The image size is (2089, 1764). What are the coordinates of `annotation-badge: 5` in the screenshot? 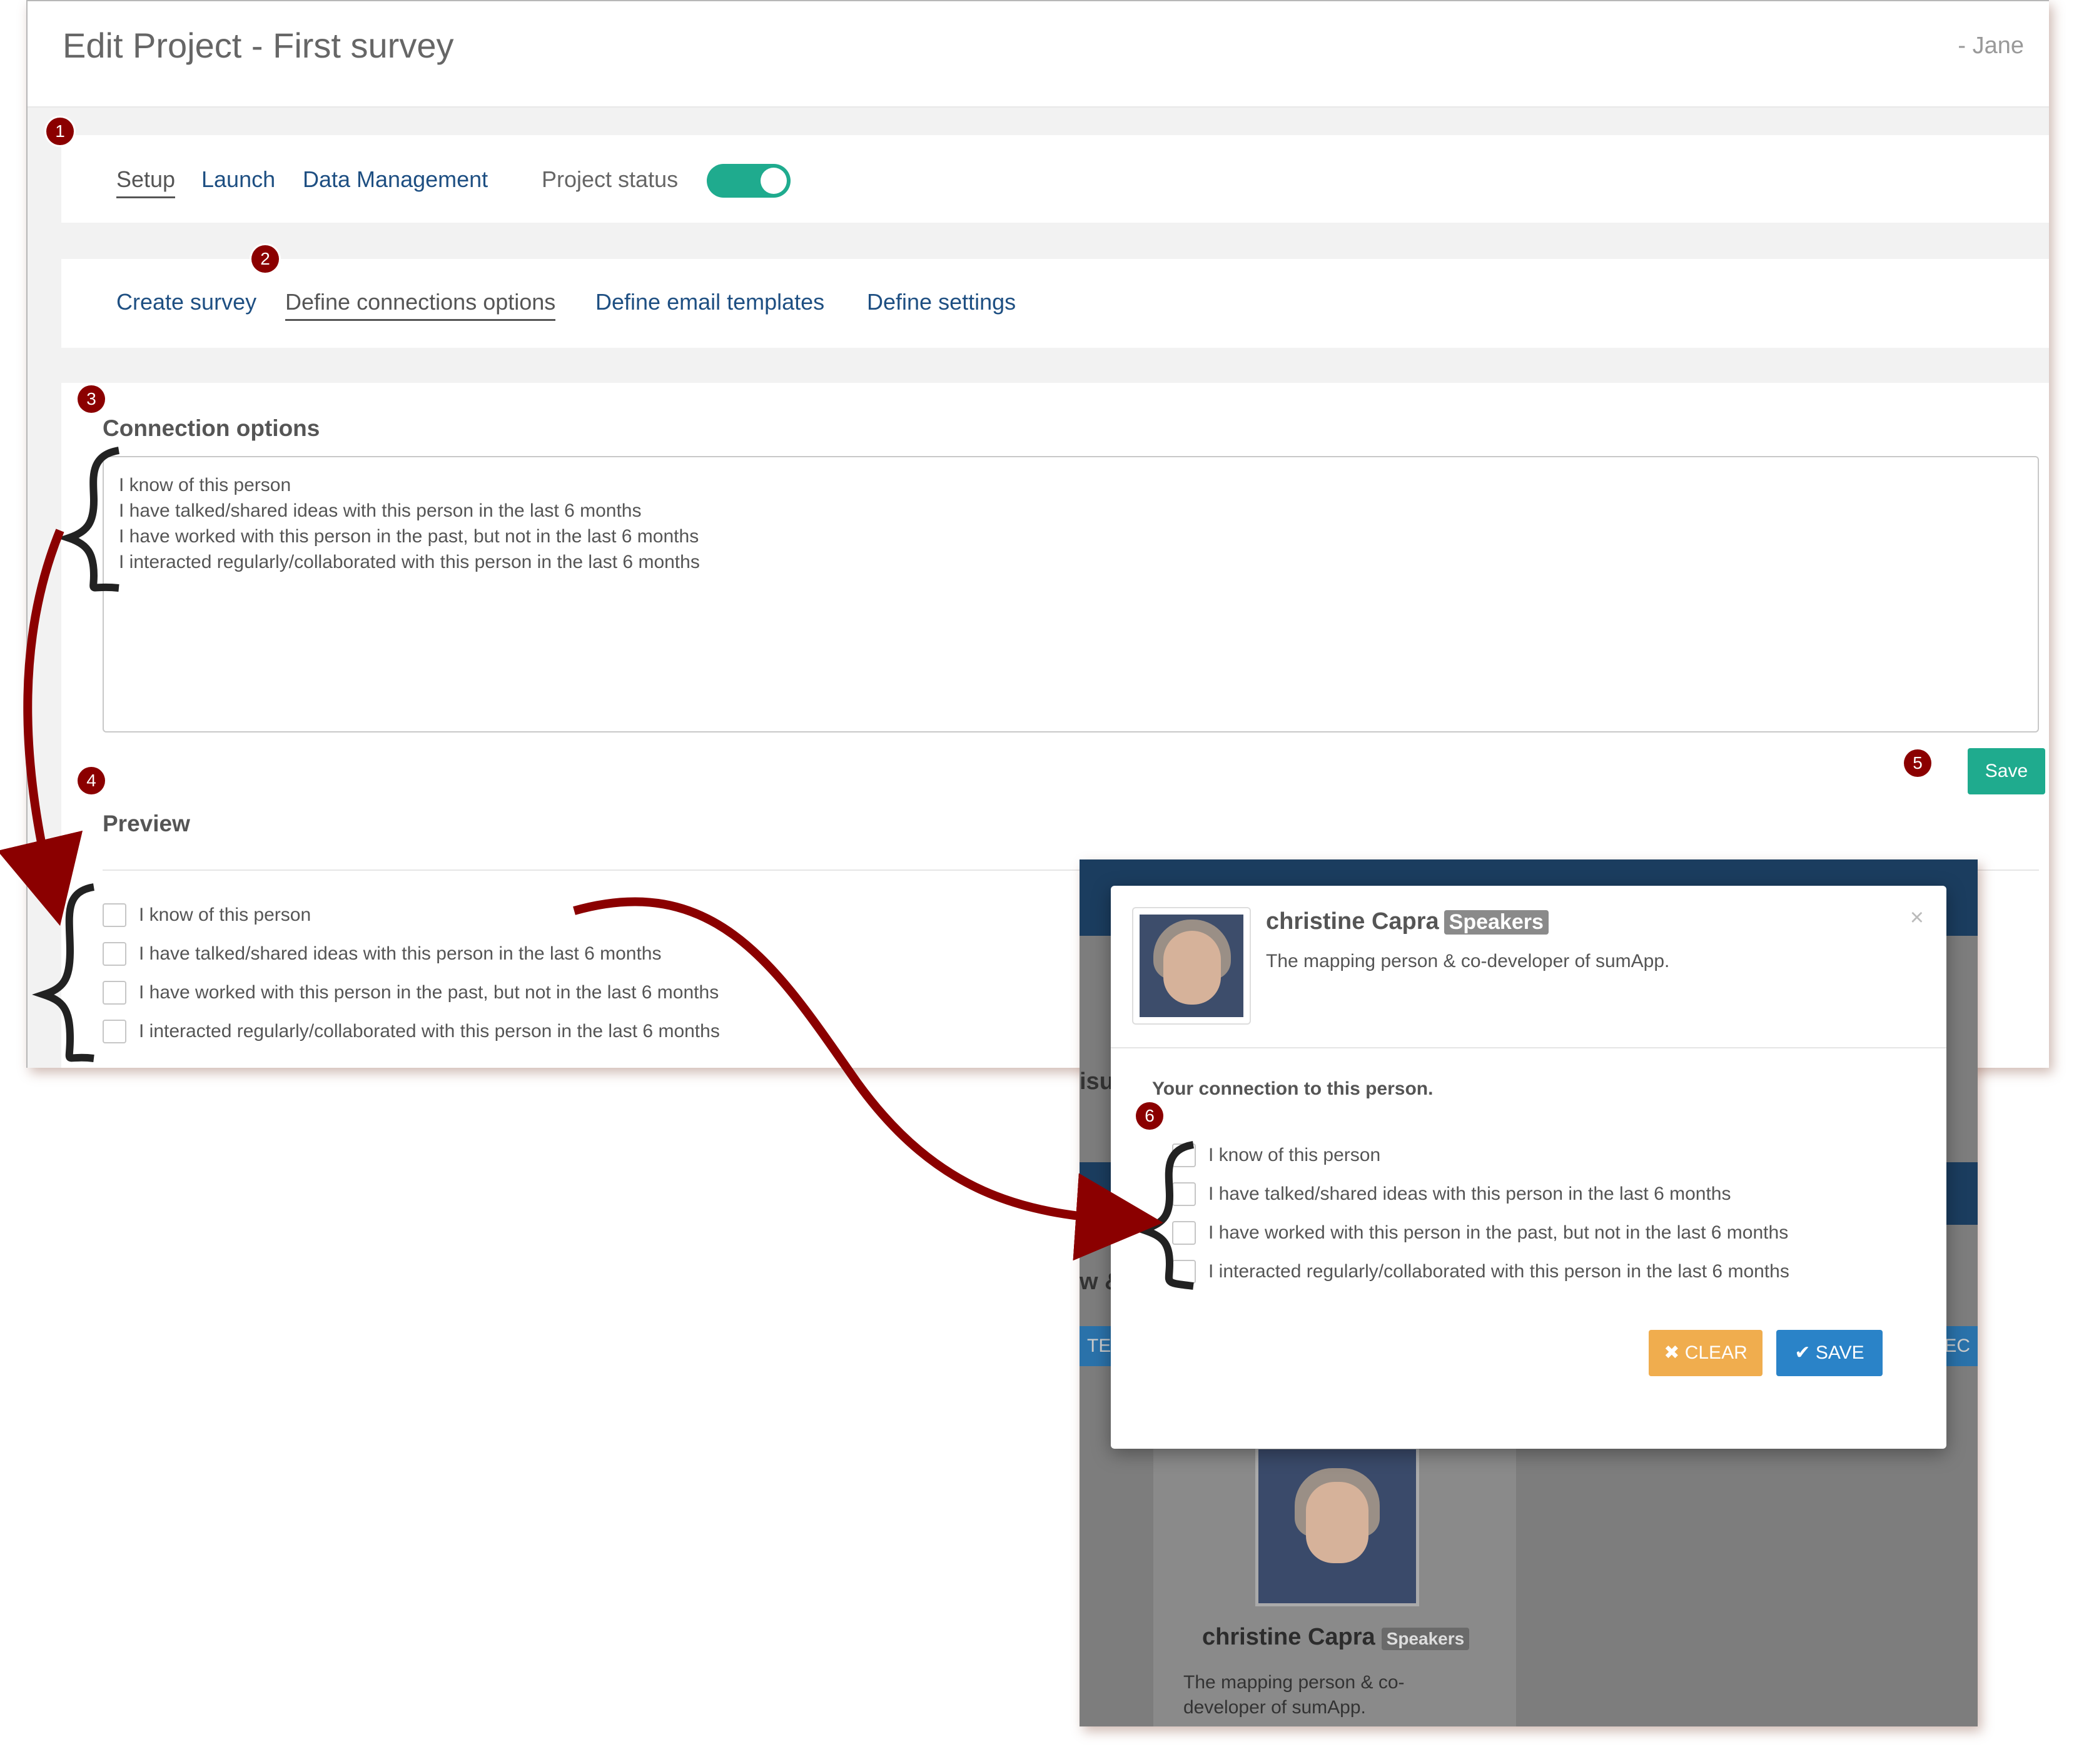 It's located at (1917, 763).